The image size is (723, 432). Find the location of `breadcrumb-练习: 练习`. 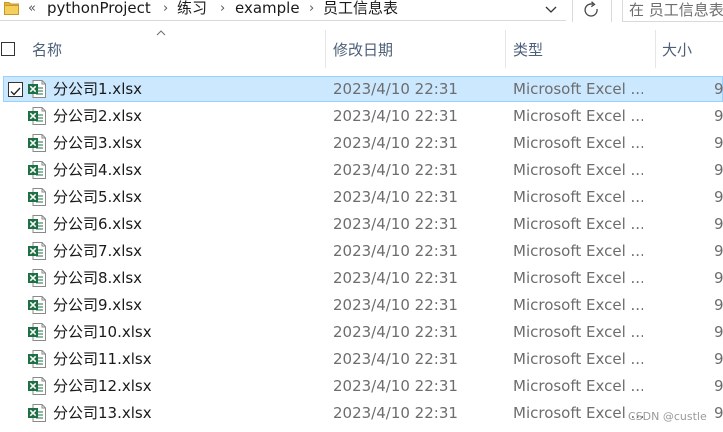

breadcrumb-练习: 练习 is located at coordinates (192, 8).